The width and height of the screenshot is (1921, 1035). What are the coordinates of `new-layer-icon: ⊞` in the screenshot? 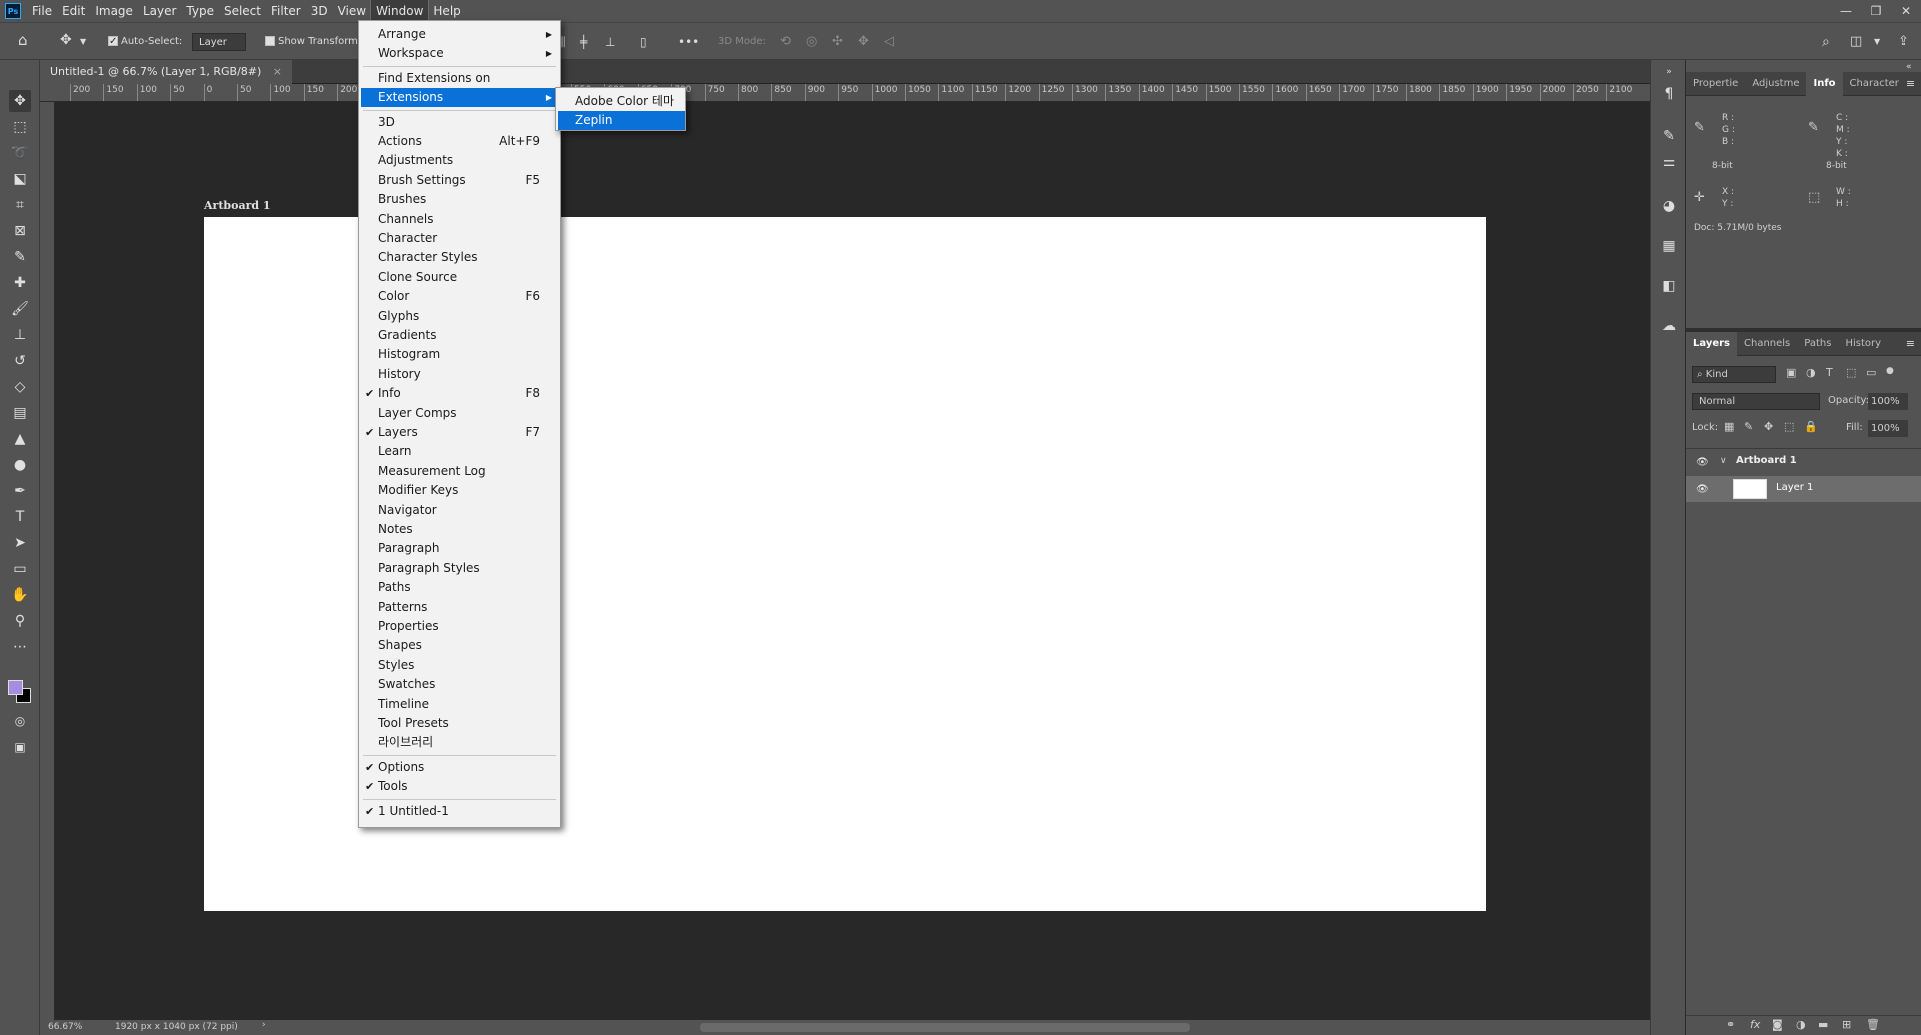 It's located at (1846, 1024).